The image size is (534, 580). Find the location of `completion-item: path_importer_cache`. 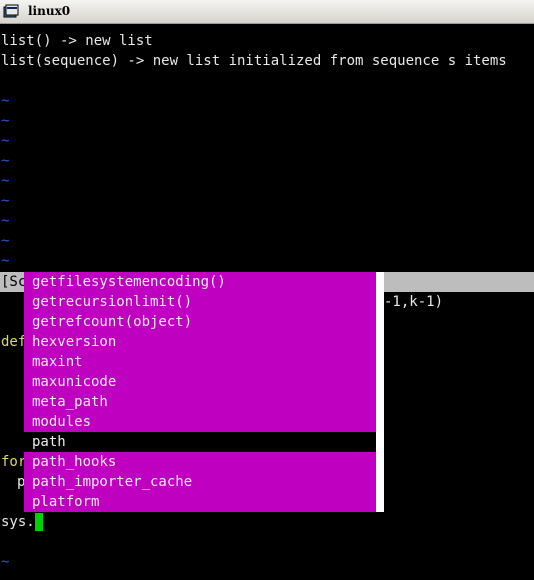

completion-item: path_importer_cache is located at coordinates (200, 482).